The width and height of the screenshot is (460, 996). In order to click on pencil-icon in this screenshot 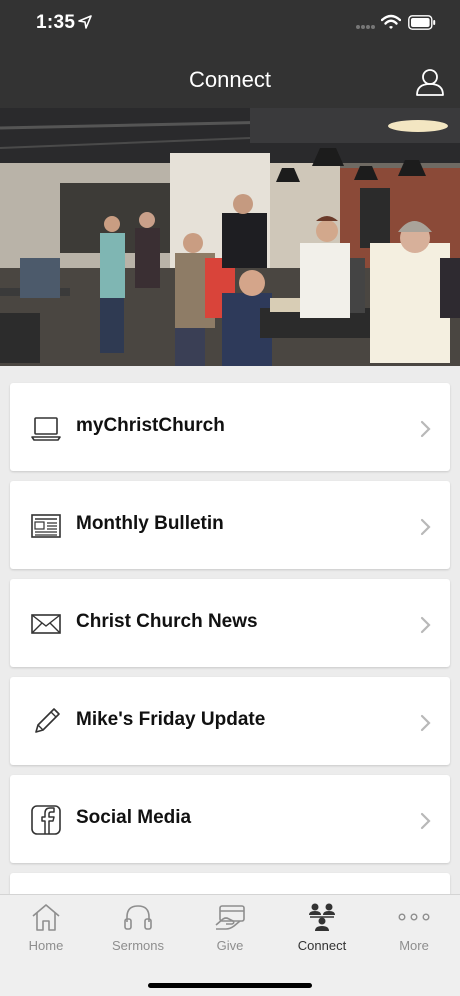, I will do `click(47, 720)`.